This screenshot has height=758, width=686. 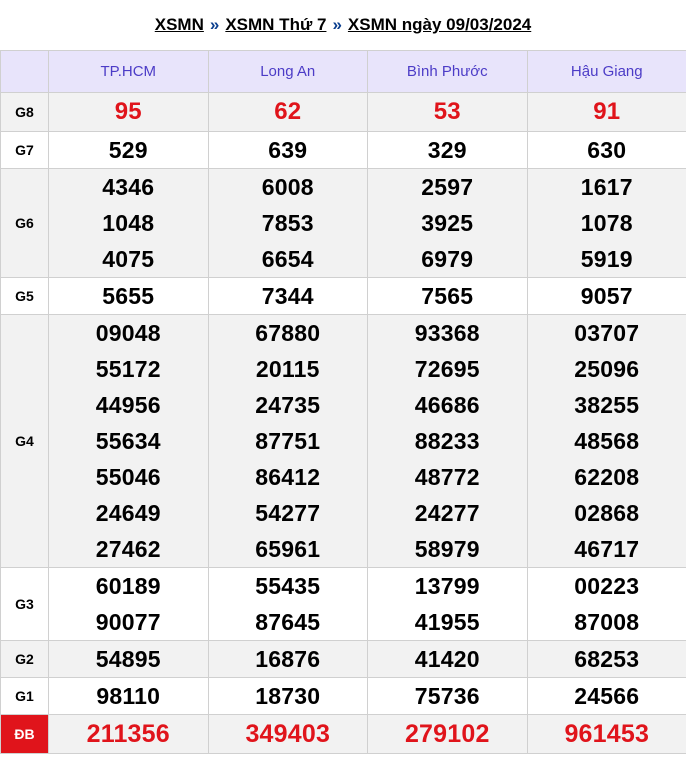 What do you see at coordinates (606, 296) in the screenshot?
I see `prize-number: 9057` at bounding box center [606, 296].